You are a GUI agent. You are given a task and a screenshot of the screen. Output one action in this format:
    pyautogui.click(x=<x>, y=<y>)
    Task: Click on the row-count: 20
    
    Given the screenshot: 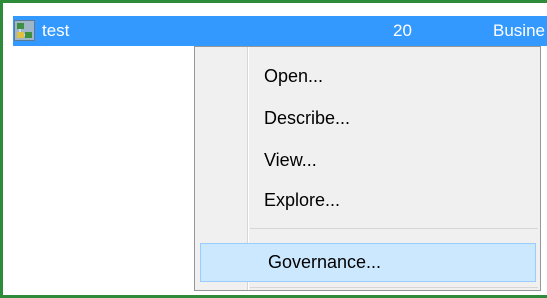 What is the action you would take?
    pyautogui.click(x=402, y=30)
    